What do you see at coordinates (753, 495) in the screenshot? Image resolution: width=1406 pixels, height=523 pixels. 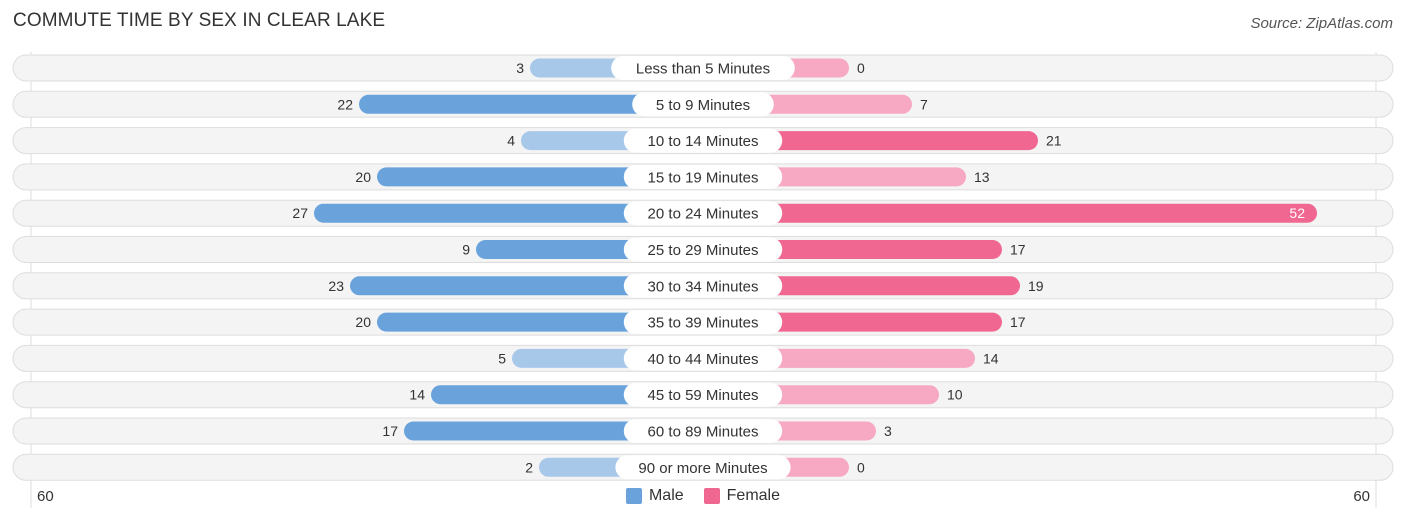 I see `legend-label-female: Female` at bounding box center [753, 495].